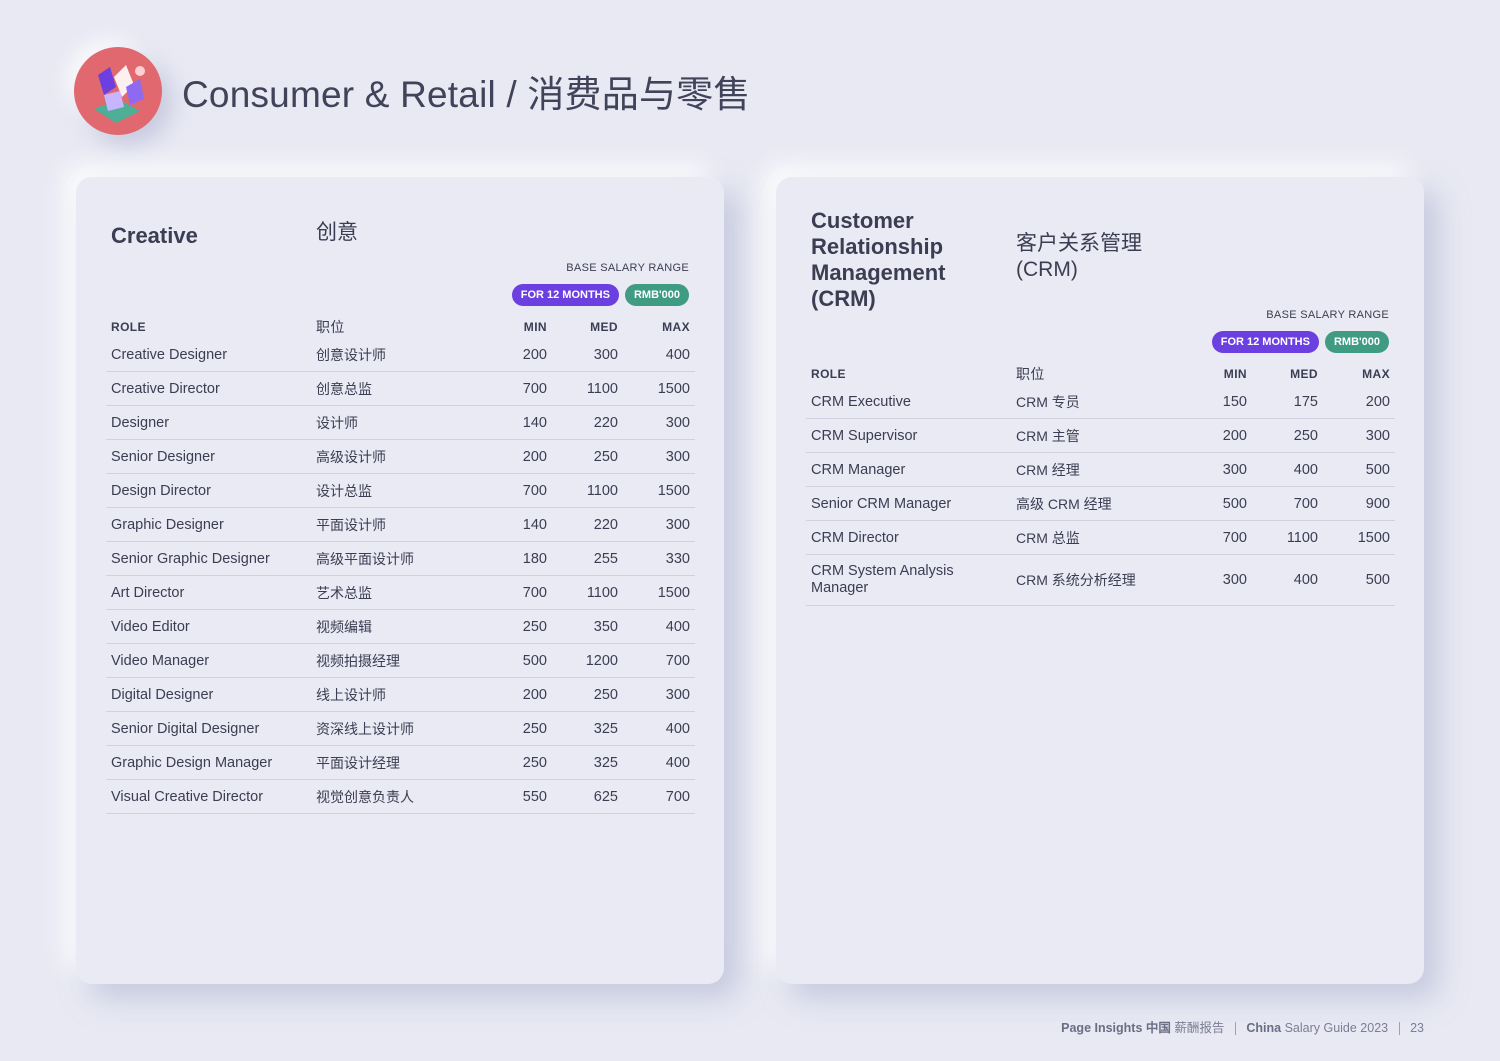  I want to click on cell-role: Video Editor, so click(150, 626).